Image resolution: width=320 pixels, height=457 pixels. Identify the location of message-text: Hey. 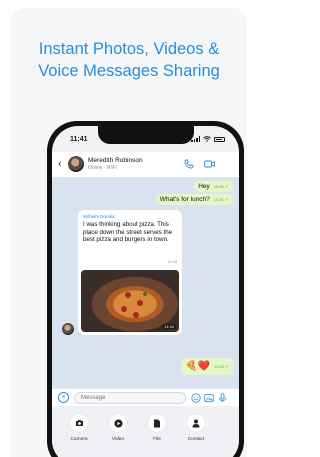
(204, 186).